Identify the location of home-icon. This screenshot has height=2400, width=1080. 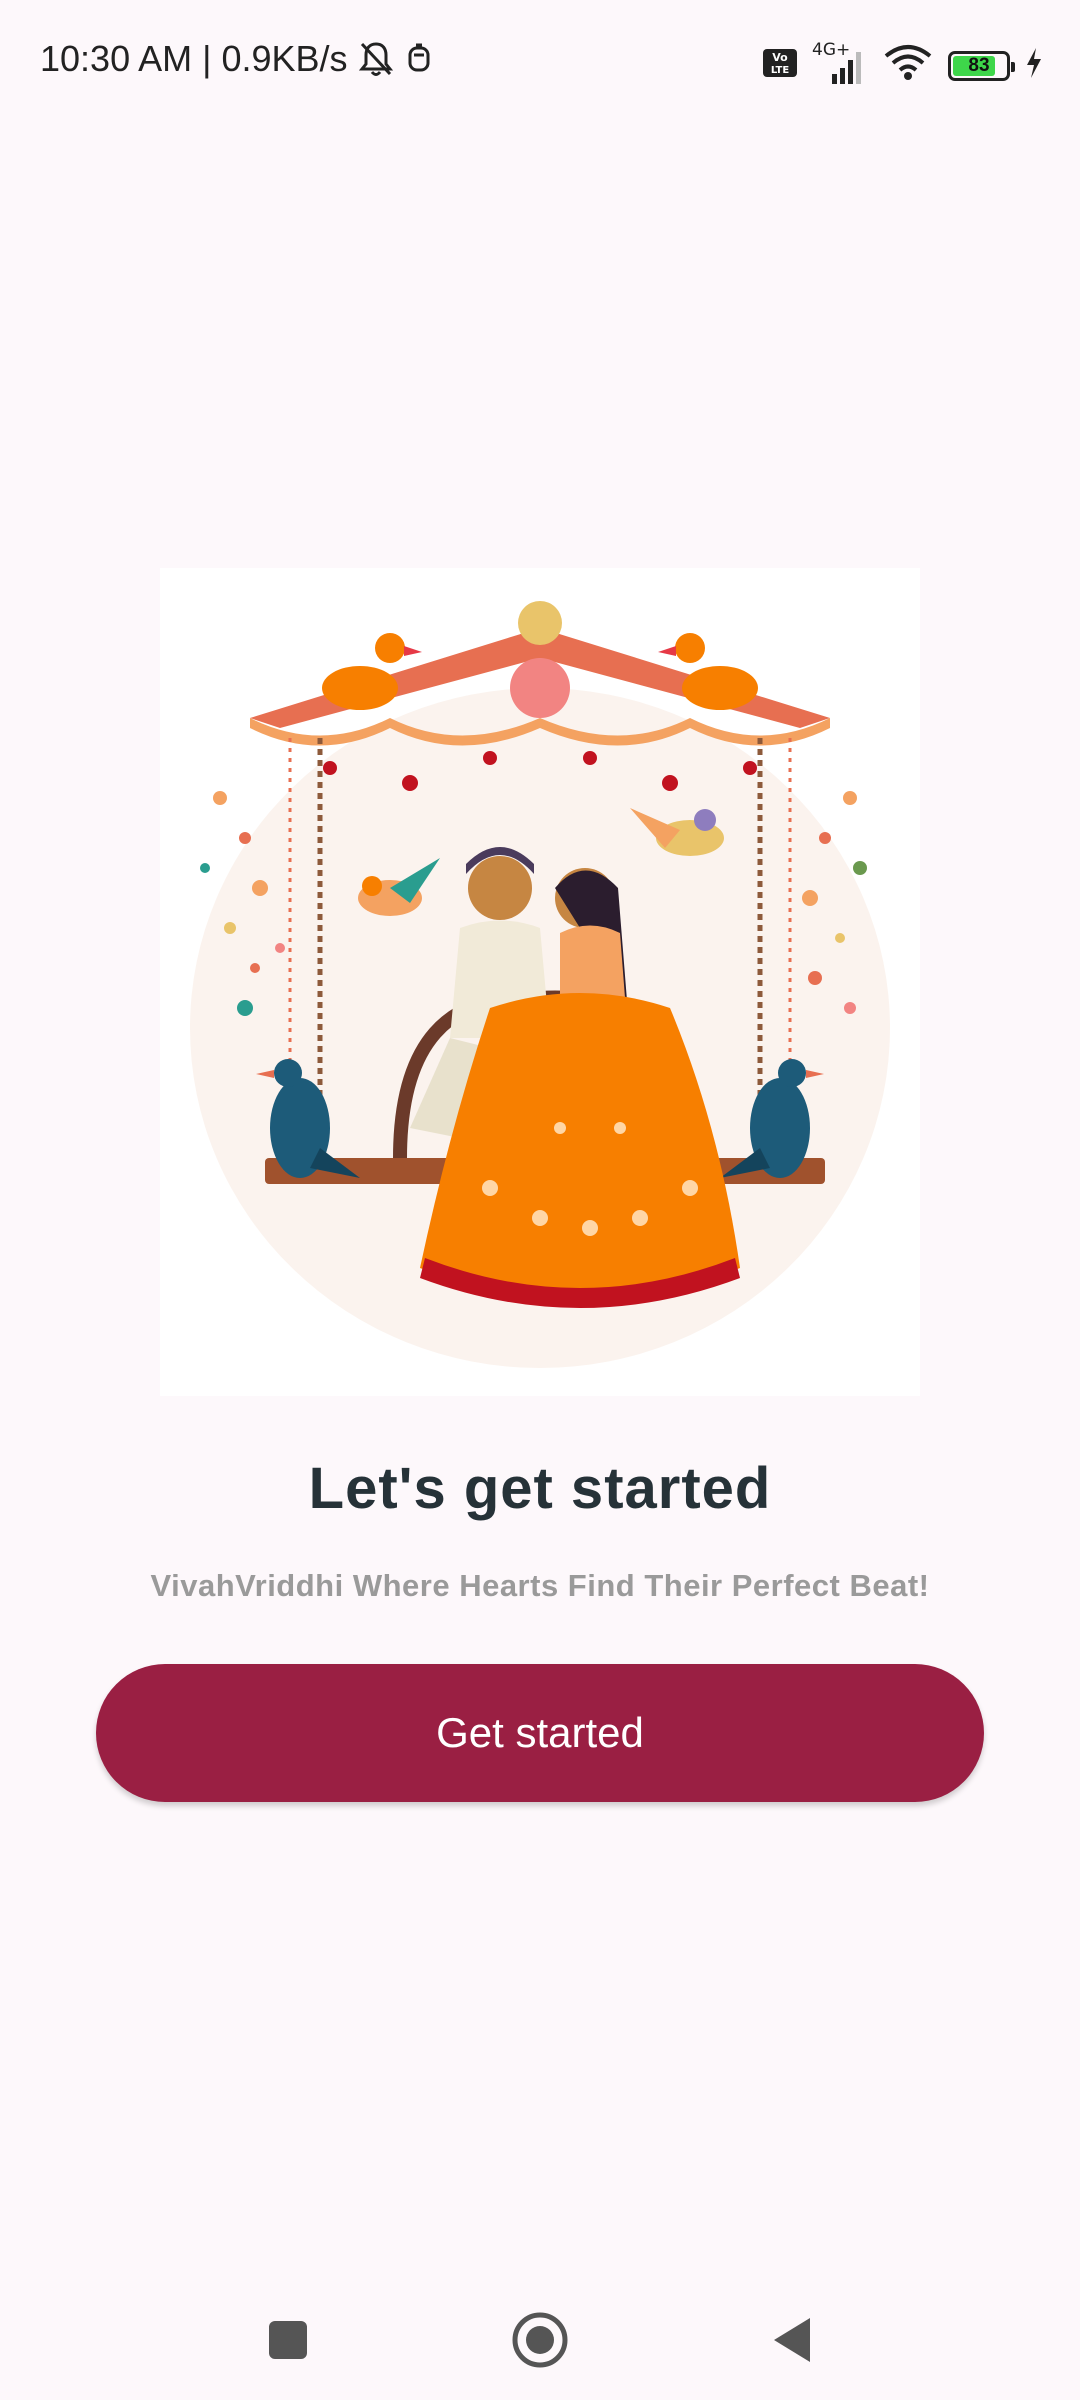
(540, 2340).